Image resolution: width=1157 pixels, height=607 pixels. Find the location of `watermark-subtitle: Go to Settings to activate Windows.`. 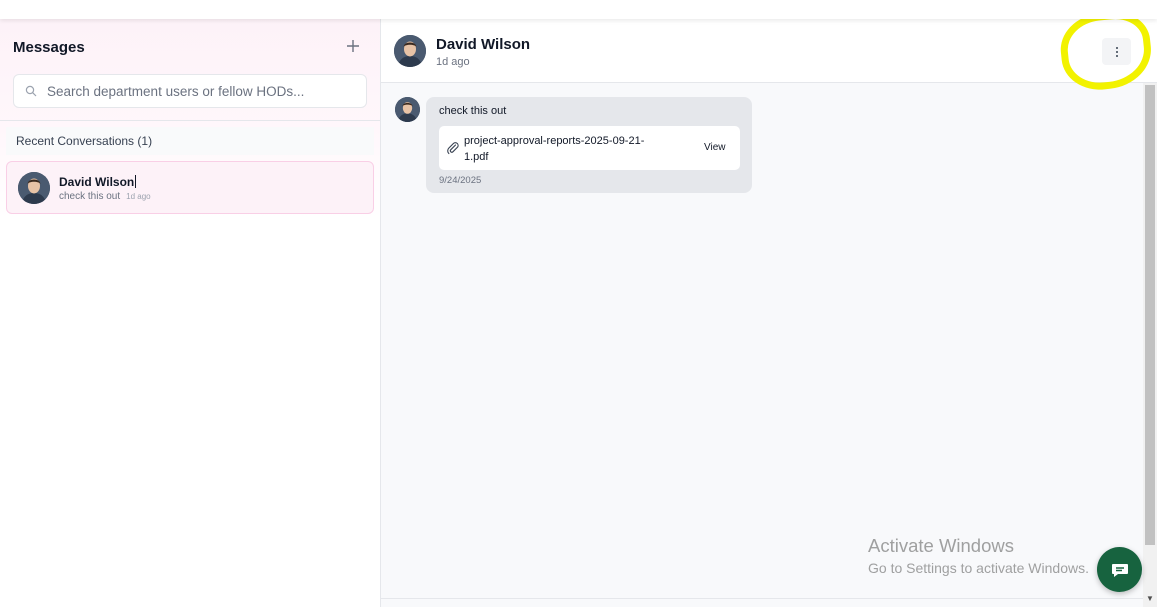

watermark-subtitle: Go to Settings to activate Windows. is located at coordinates (978, 568).